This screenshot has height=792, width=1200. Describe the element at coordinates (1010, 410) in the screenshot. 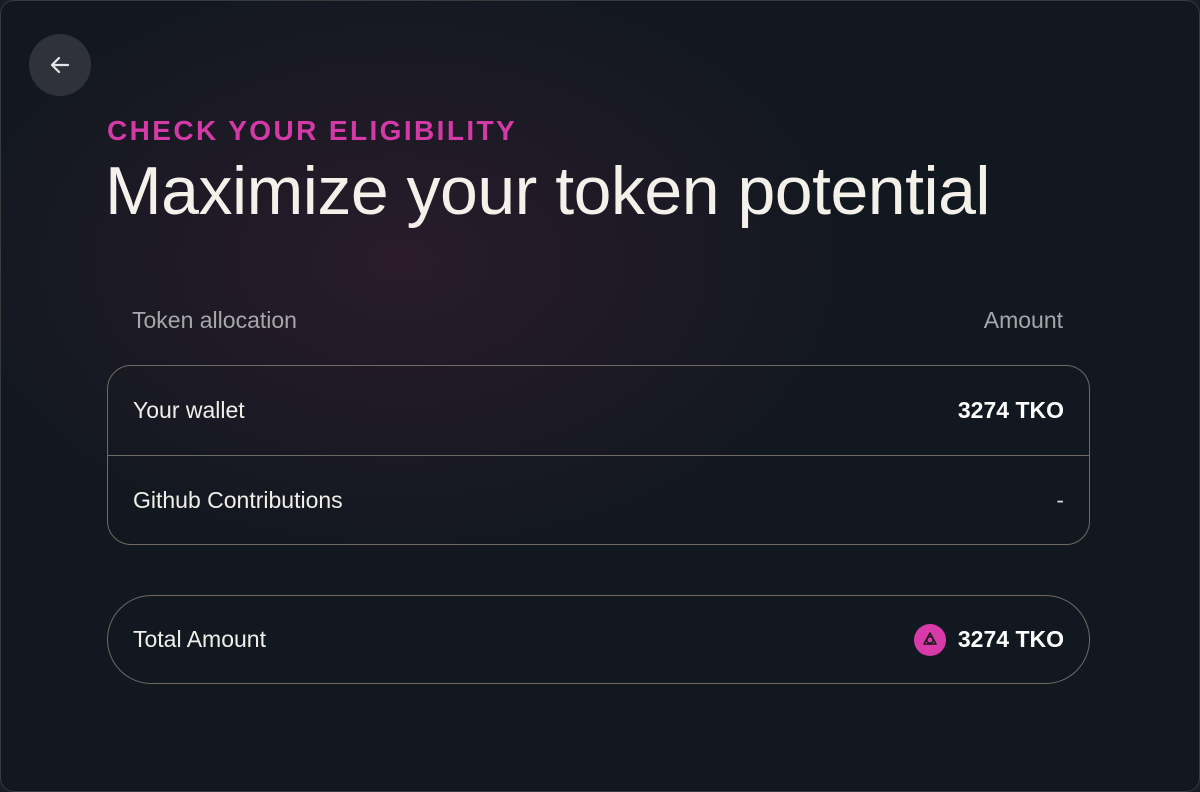

I see `row-amount: 3274 TKO` at that location.